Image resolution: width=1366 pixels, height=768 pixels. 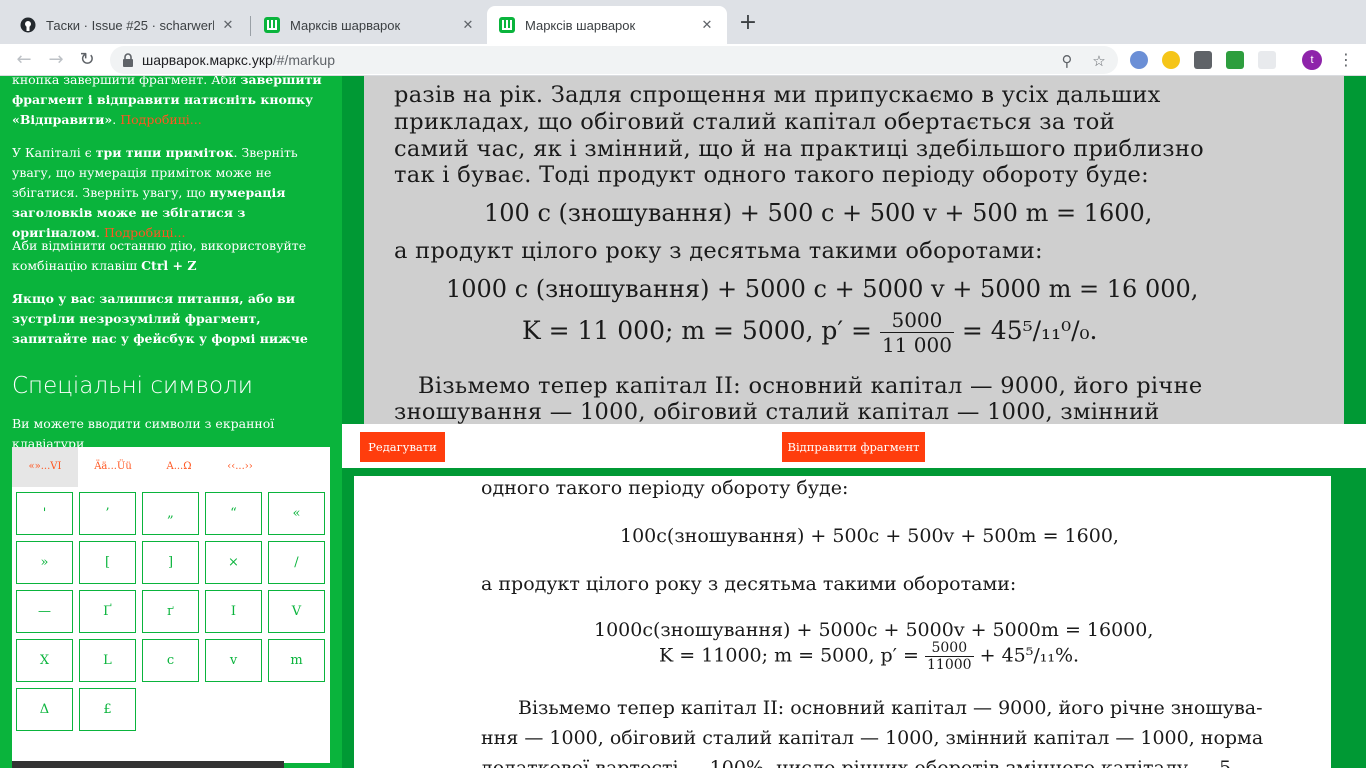 I want to click on symbol-key: L, so click(x=107, y=660).